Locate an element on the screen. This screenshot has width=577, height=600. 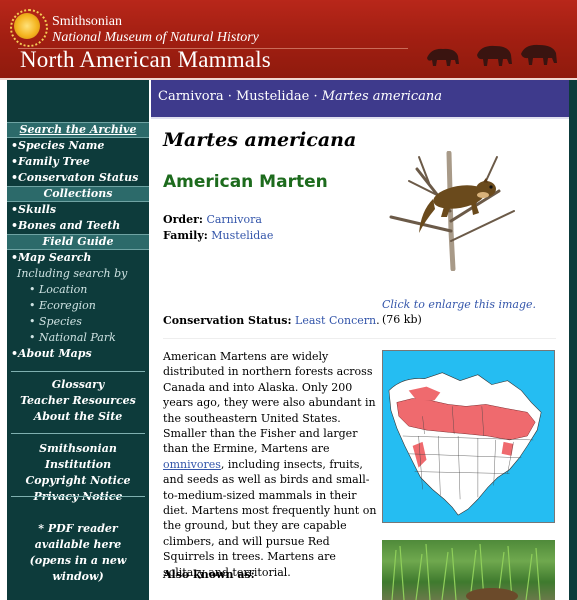
sidebar-item-family-tree: •Family Tree is located at coordinates (78, 162).